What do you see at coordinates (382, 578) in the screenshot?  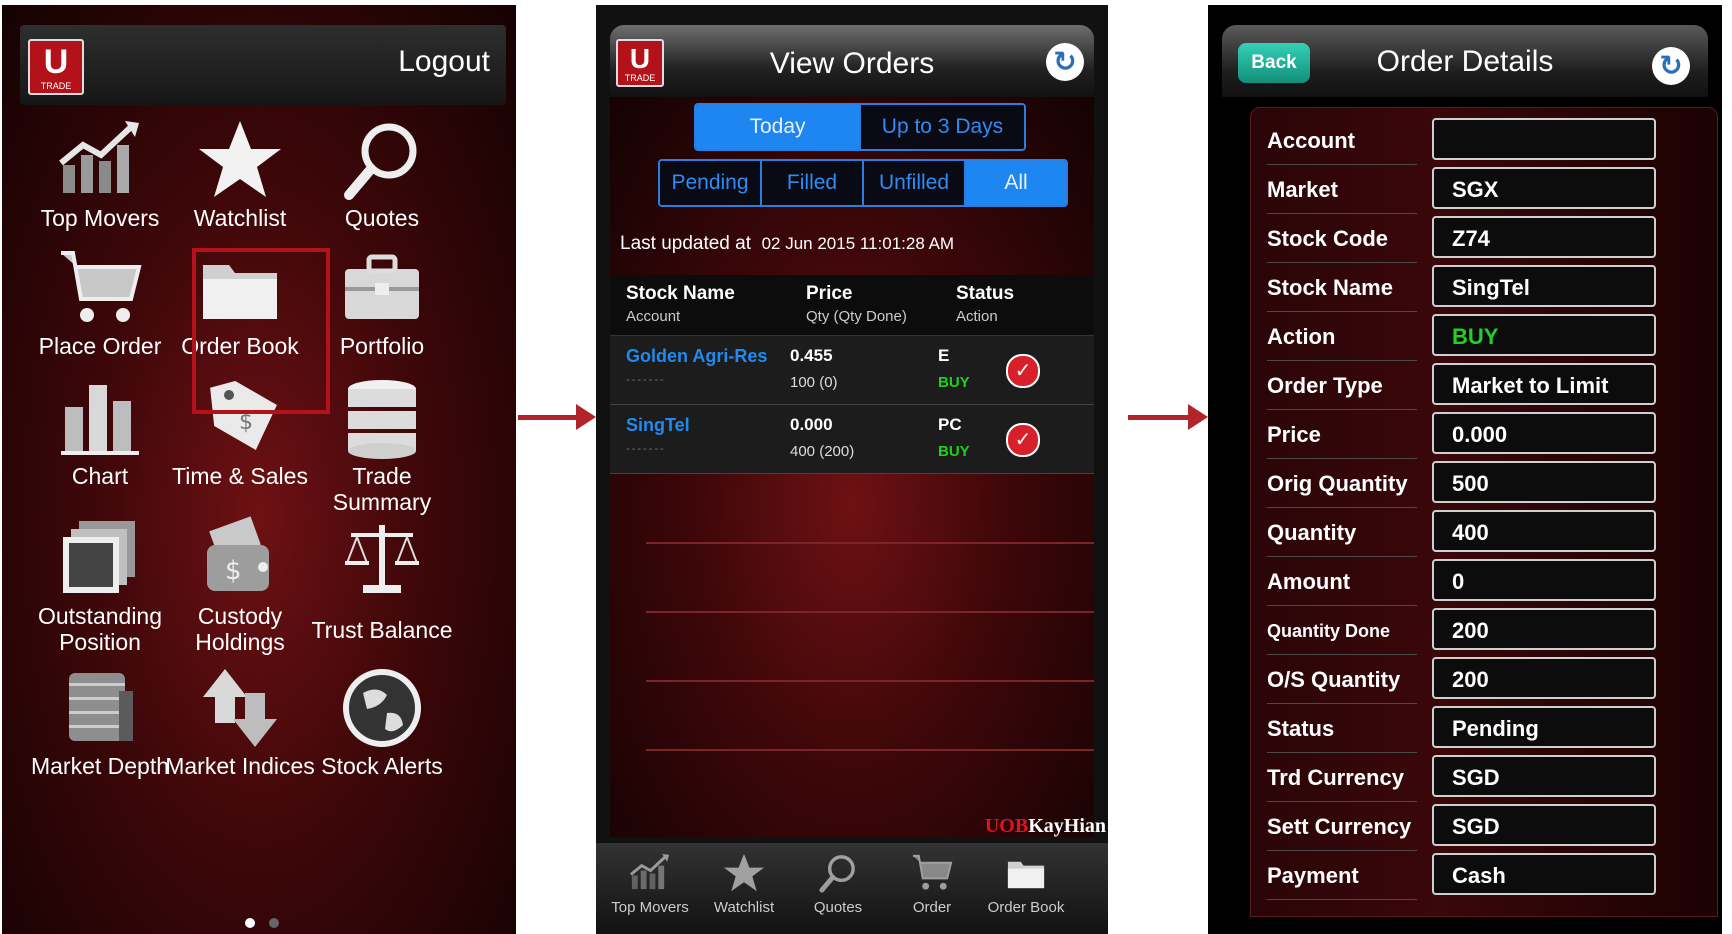 I see `menu-item-trust-balance: Trust Balance` at bounding box center [382, 578].